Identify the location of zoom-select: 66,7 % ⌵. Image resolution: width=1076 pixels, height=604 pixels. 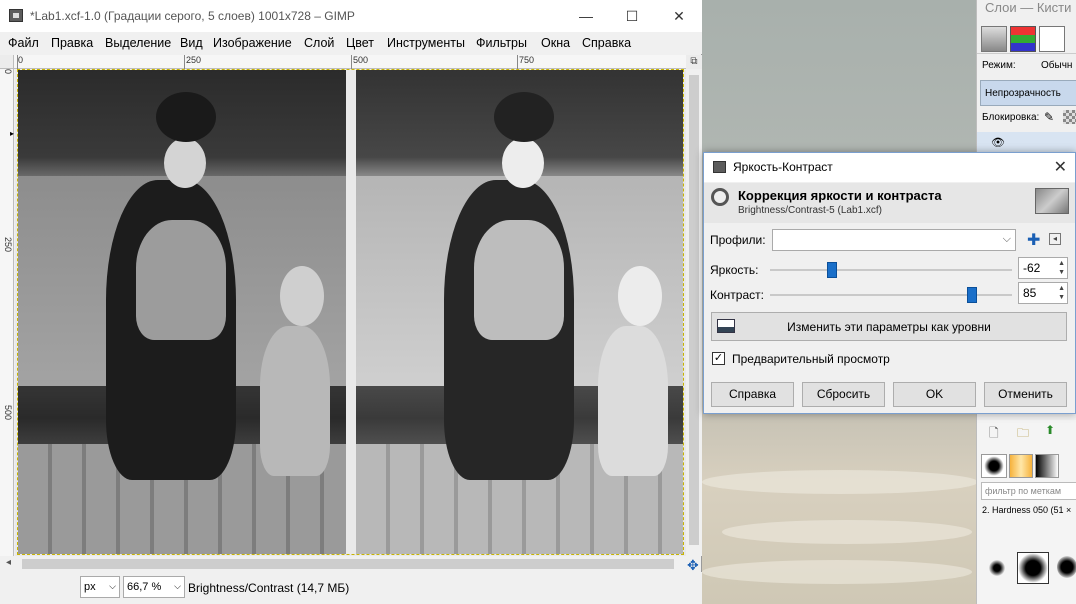
(154, 587).